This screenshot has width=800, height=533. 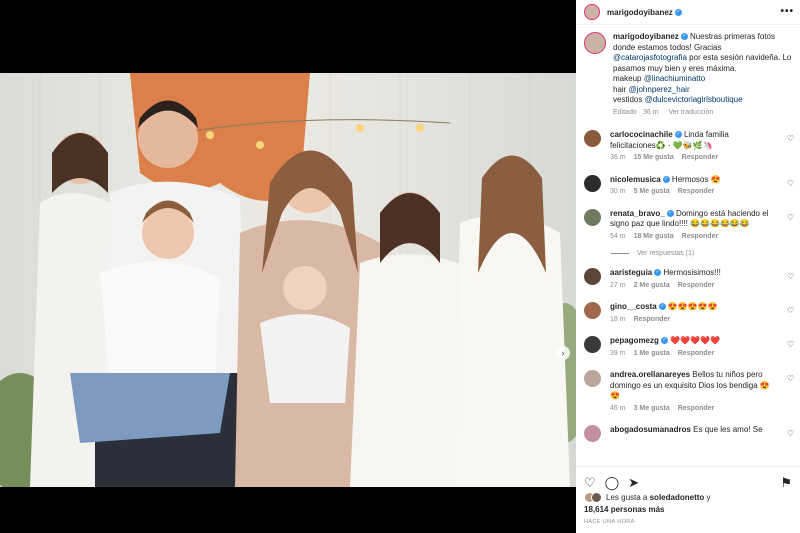 What do you see at coordinates (694, 99) in the screenshot?
I see `caption-mention: @dulcevictoriagirlsboutique` at bounding box center [694, 99].